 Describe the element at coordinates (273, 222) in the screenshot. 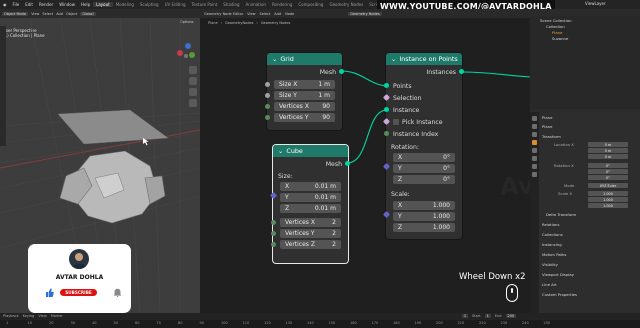

I see `vertices-x-socket` at that location.